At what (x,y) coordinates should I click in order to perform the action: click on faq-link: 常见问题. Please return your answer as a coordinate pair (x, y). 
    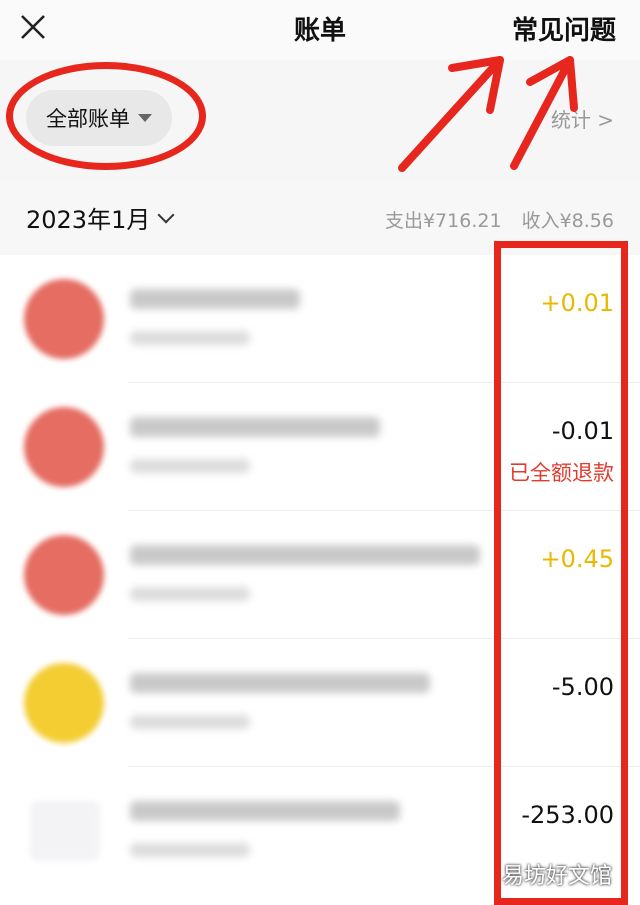
    Looking at the image, I should click on (564, 28).